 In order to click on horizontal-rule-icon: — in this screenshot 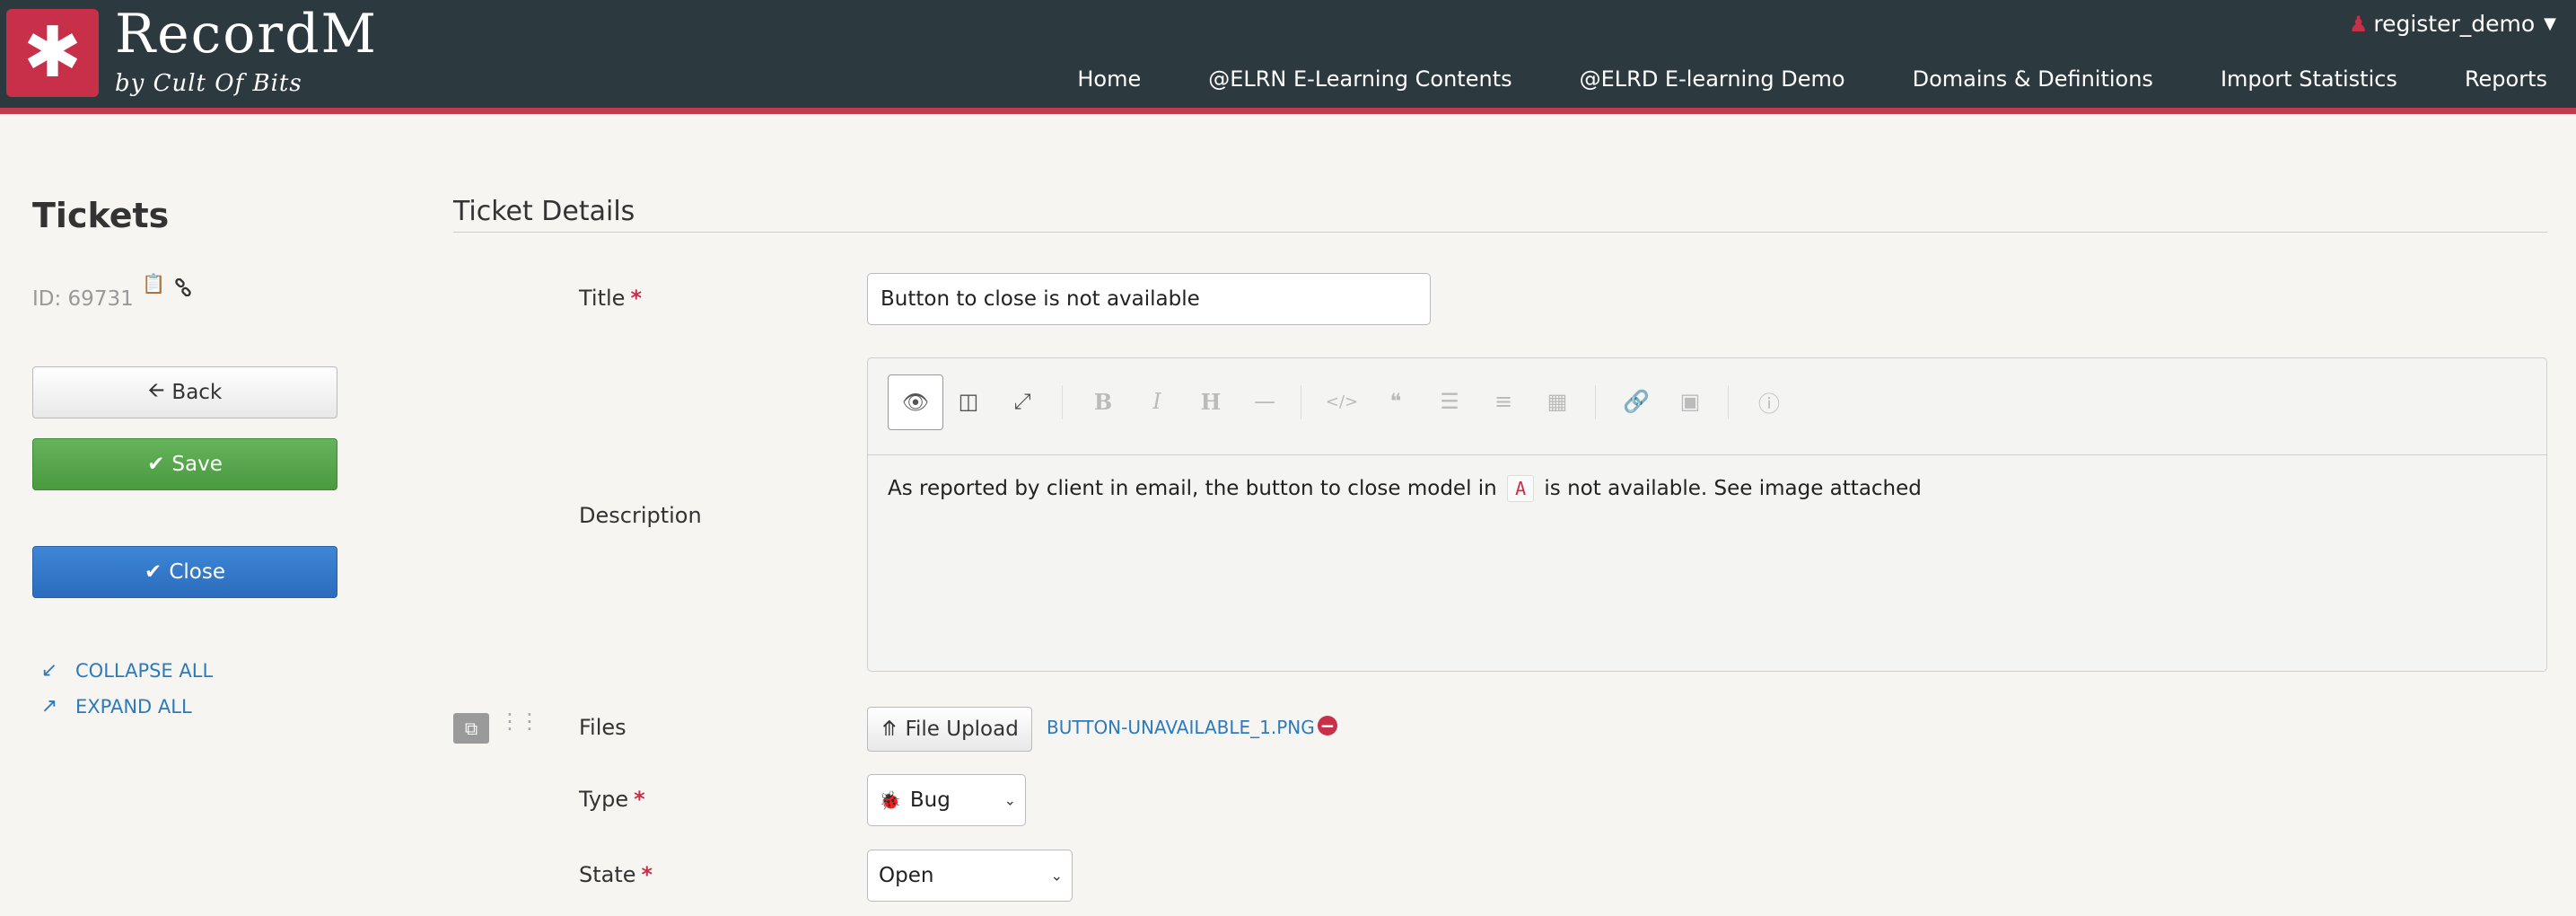, I will do `click(1265, 401)`.